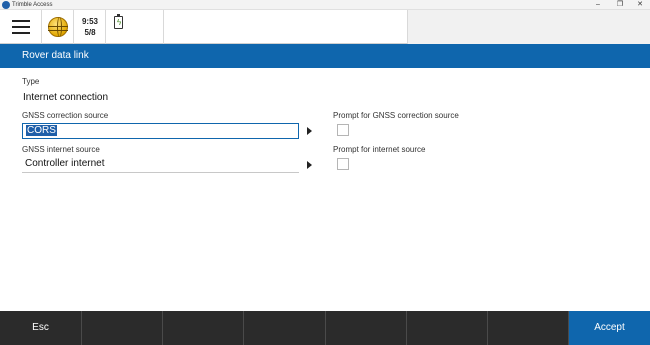 This screenshot has width=650, height=345. Describe the element at coordinates (66, 97) in the screenshot. I see `type-value: Internet connection` at that location.